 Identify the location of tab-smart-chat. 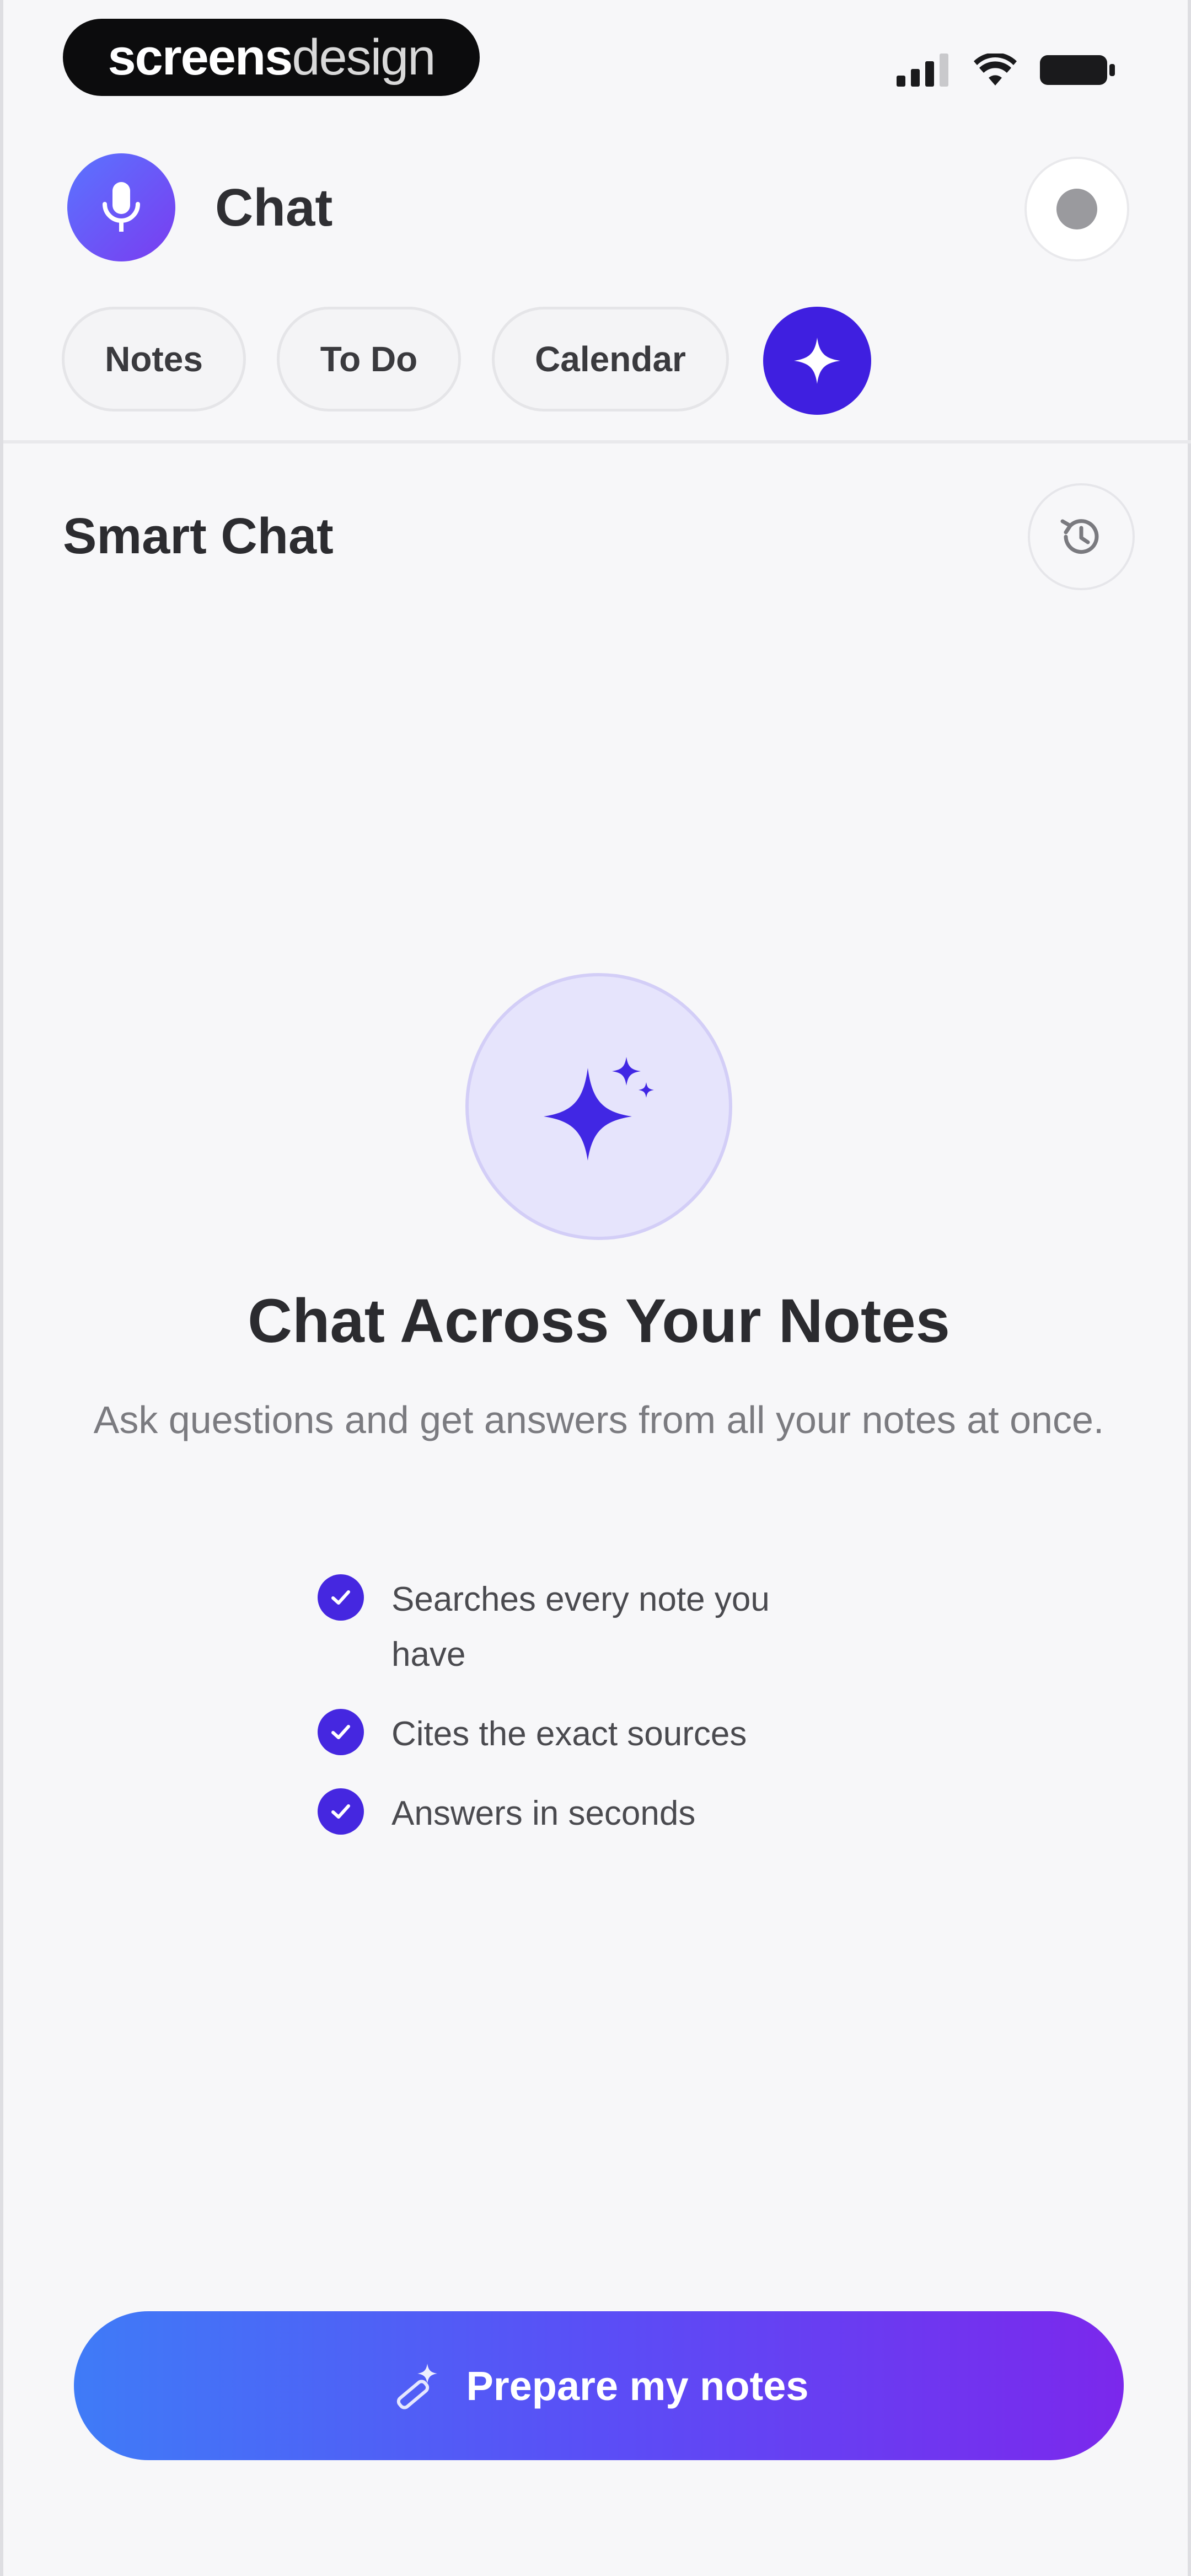
(817, 361).